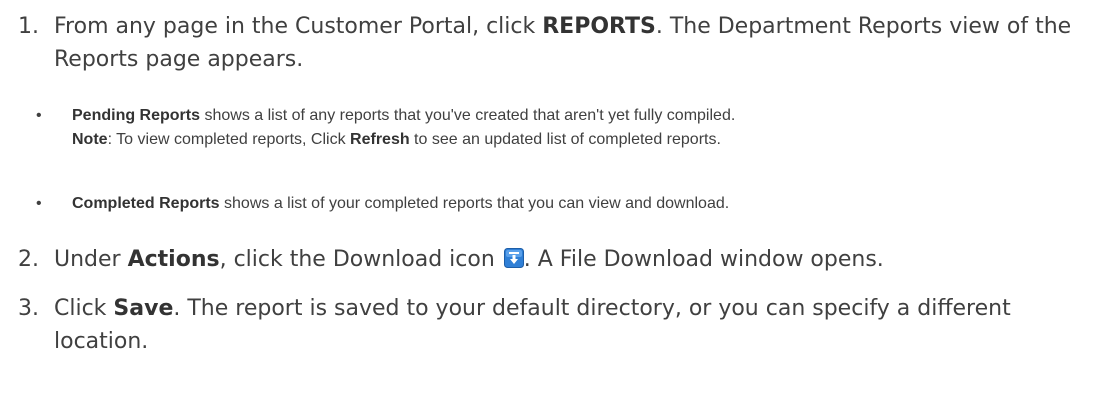 This screenshot has height=395, width=1112. What do you see at coordinates (513, 253) in the screenshot?
I see `download-icon-bar` at bounding box center [513, 253].